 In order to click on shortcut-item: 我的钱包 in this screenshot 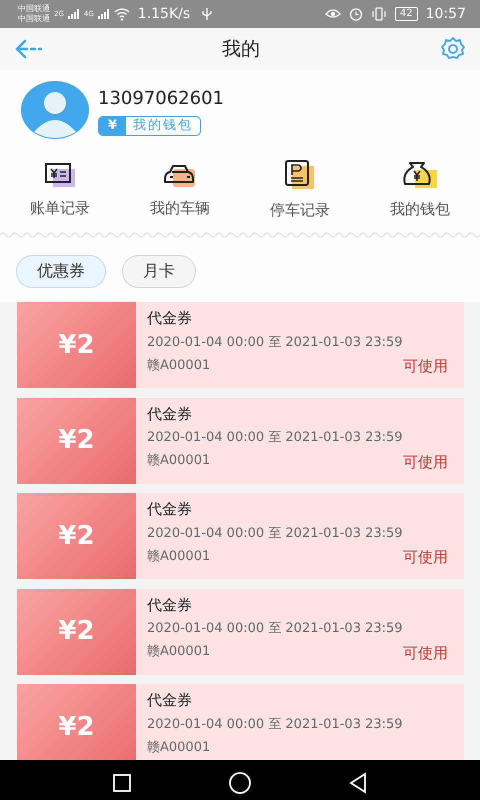, I will do `click(420, 190)`.